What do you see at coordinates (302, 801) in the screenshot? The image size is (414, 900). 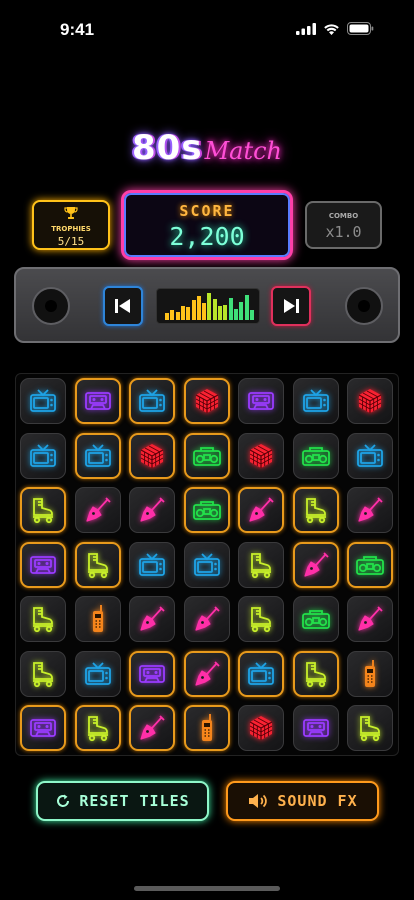 I see `sound-fx-button: SOUND FX` at bounding box center [302, 801].